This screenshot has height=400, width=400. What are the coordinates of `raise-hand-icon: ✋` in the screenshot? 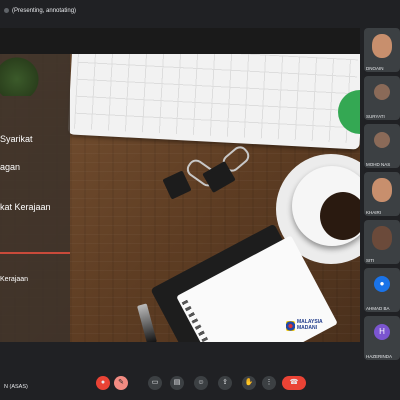 It's located at (249, 382).